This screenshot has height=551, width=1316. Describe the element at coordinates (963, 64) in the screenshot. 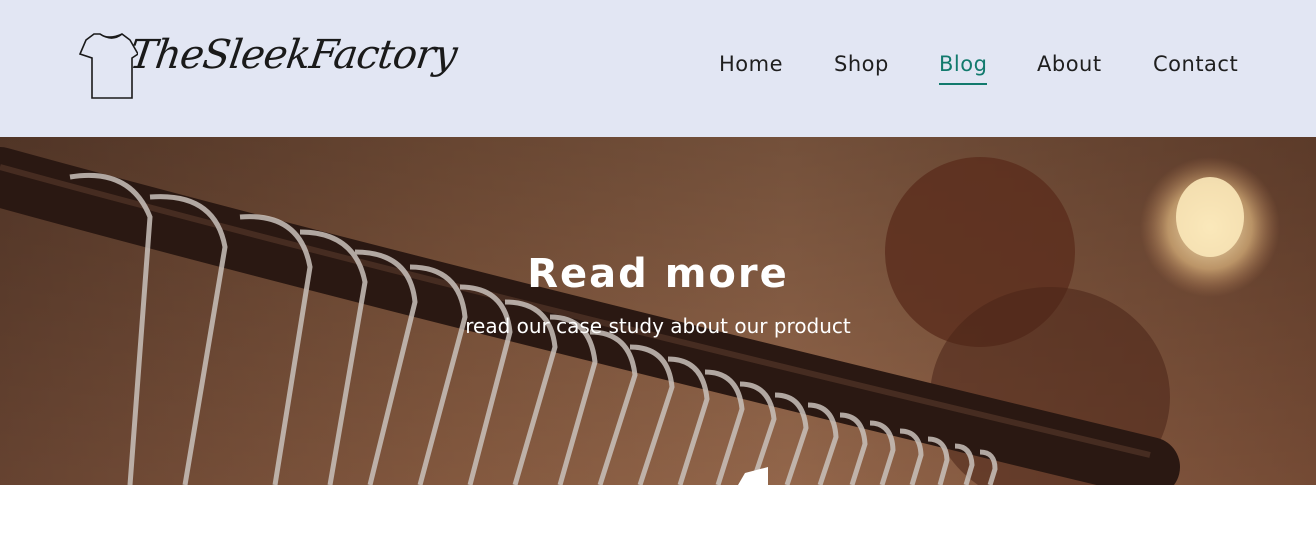

I see `nav-item-blog-label: Blog` at that location.